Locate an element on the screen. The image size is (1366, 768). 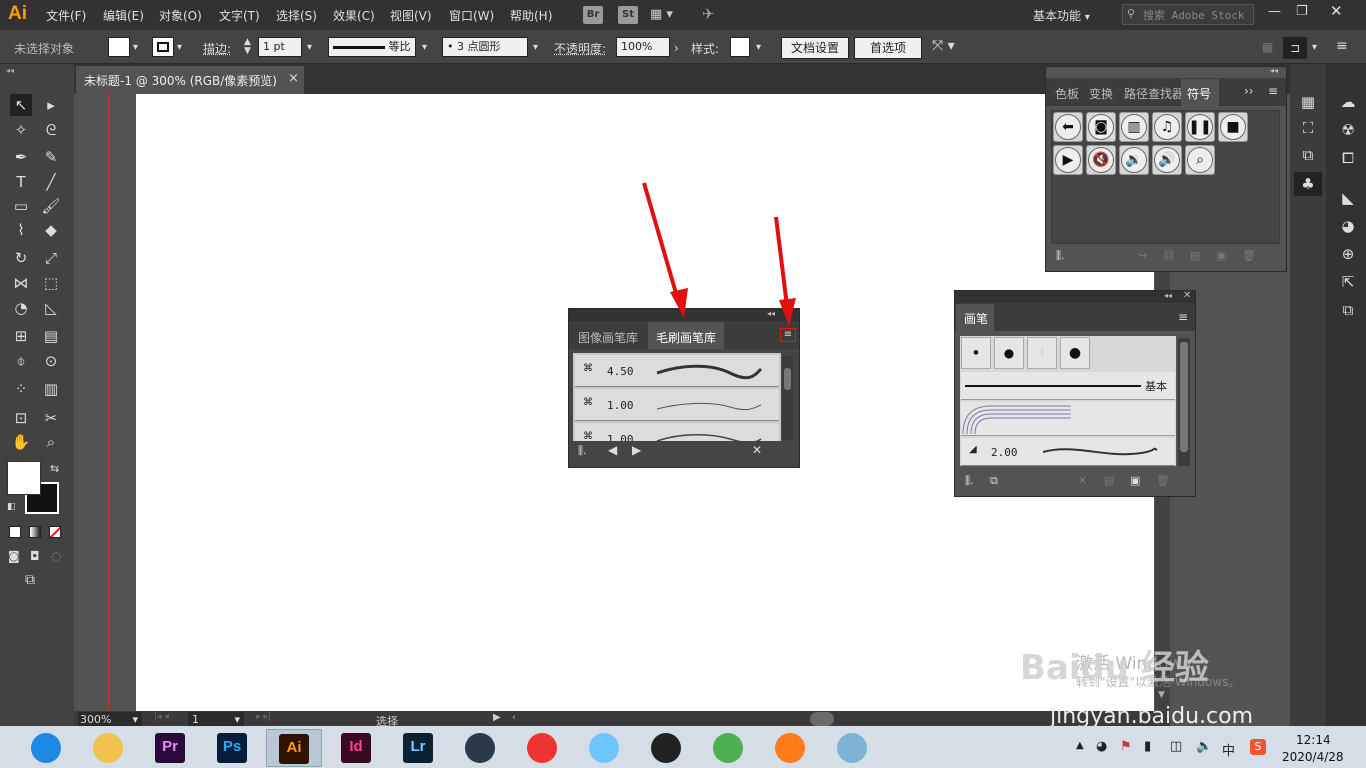
photoshop-icon: Ps is located at coordinates (232, 748).